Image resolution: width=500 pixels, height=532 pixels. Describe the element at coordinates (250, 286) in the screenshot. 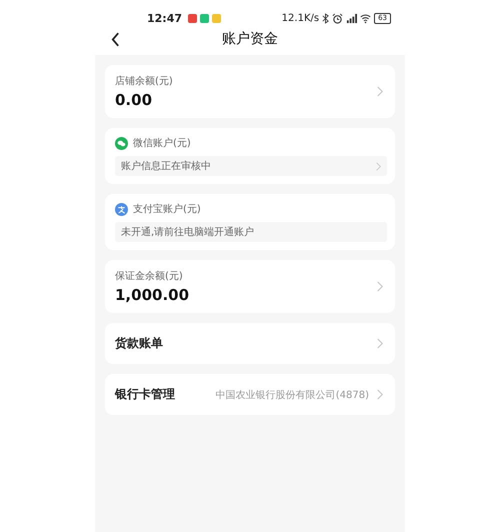

I see `balance-card: 保证金余额(元) 1,000.00` at that location.